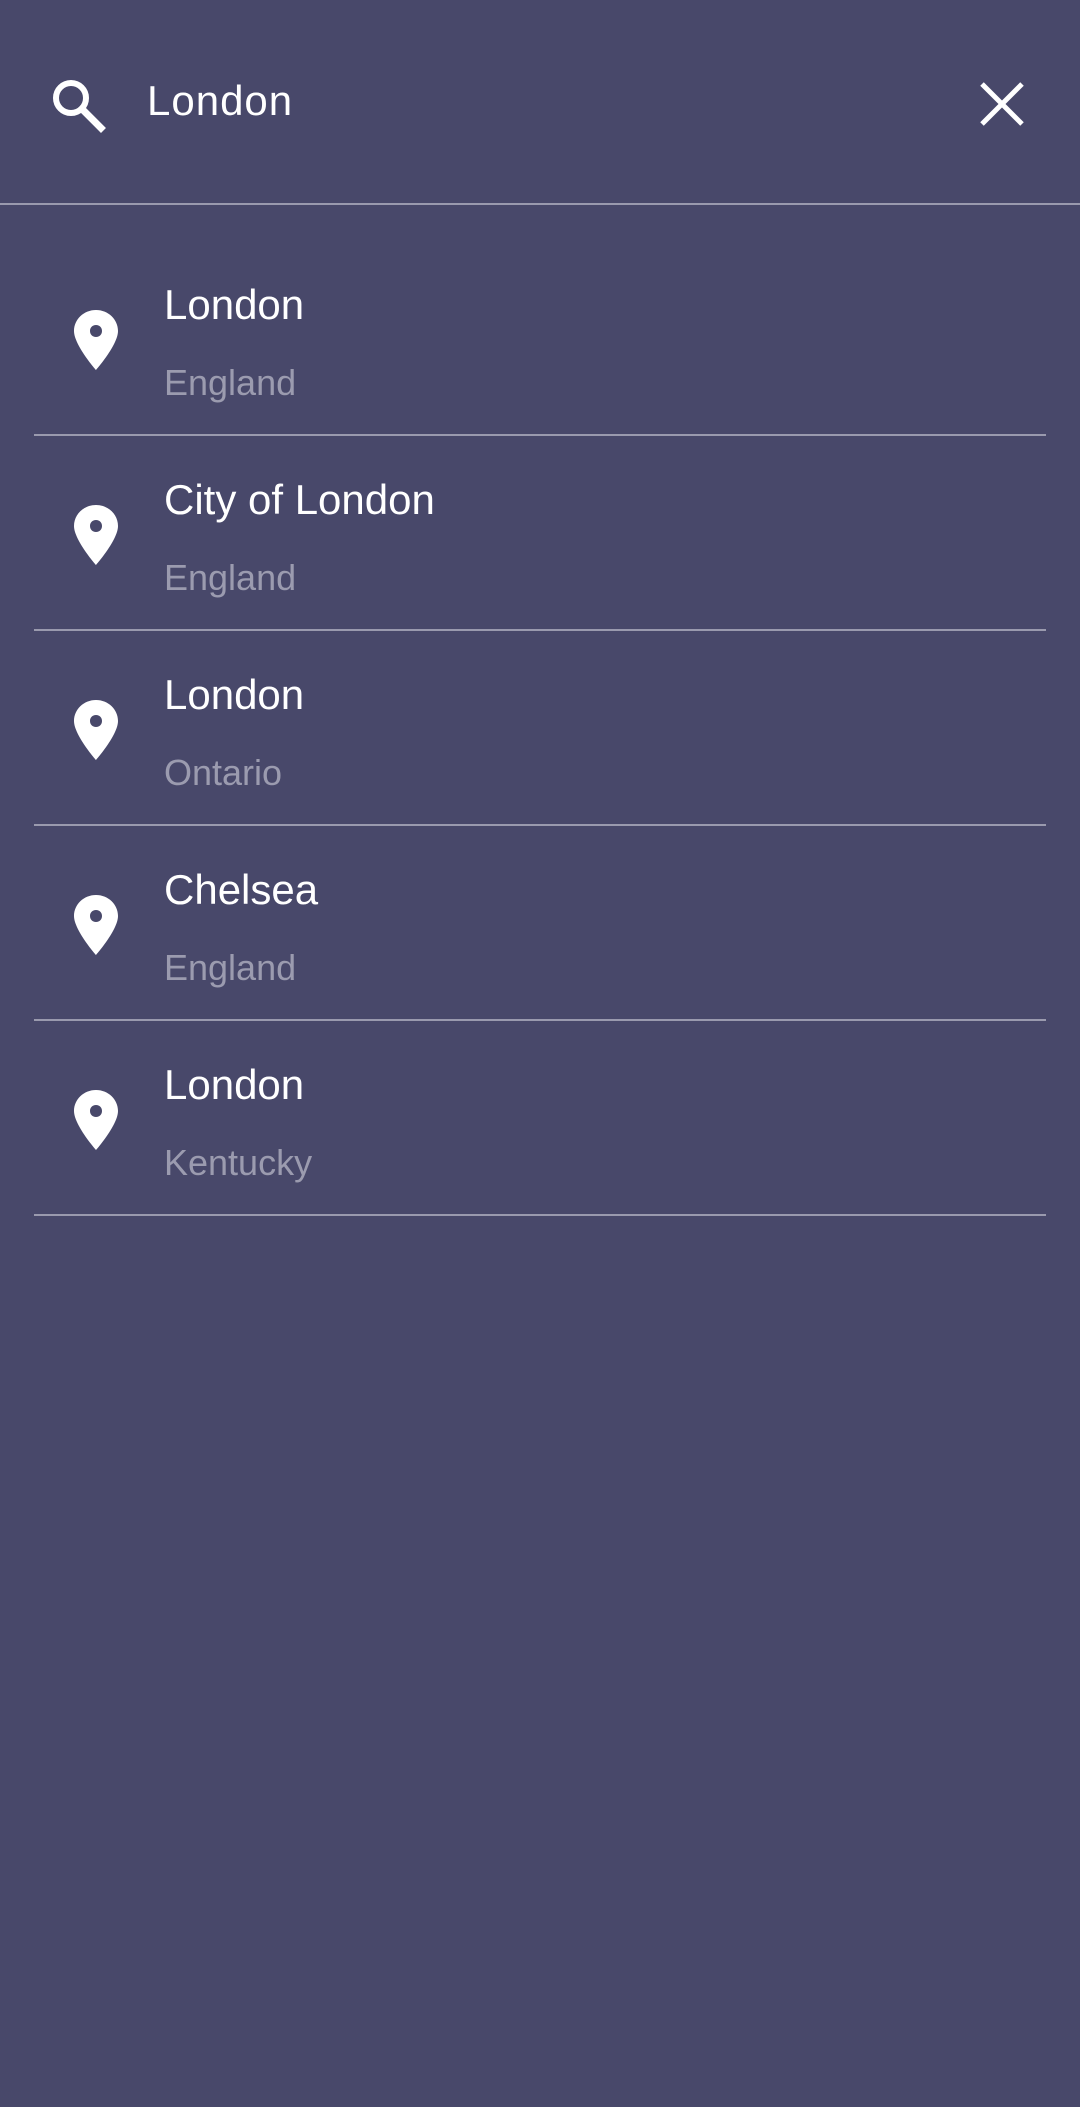  Describe the element at coordinates (1002, 104) in the screenshot. I see `close-icon` at that location.